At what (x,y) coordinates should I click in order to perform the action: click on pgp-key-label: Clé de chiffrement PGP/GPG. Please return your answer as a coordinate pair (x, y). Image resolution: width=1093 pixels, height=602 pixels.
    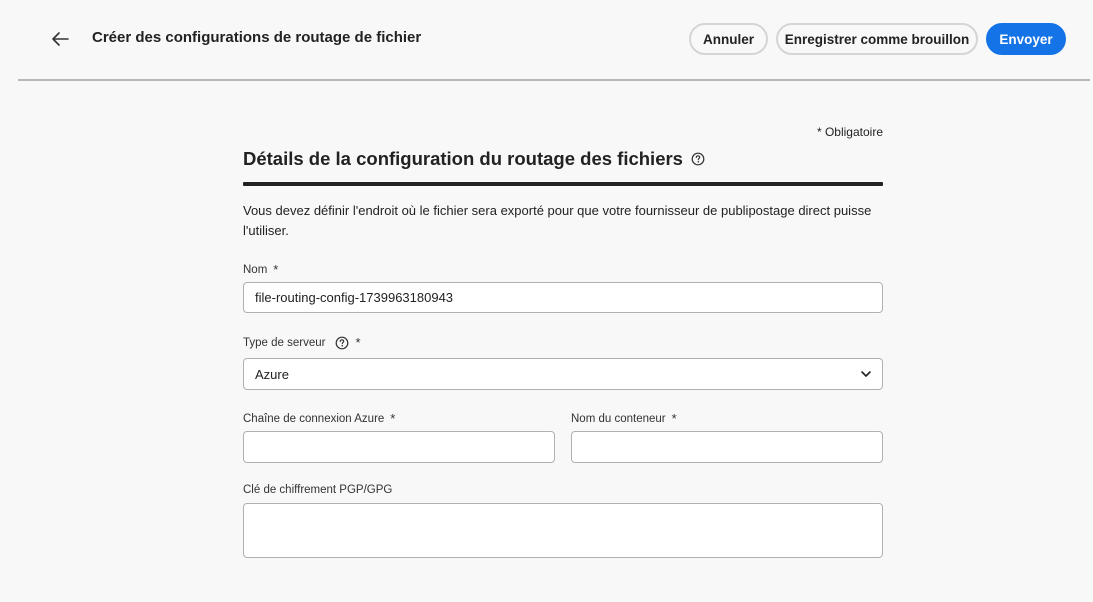
    Looking at the image, I should click on (317, 490).